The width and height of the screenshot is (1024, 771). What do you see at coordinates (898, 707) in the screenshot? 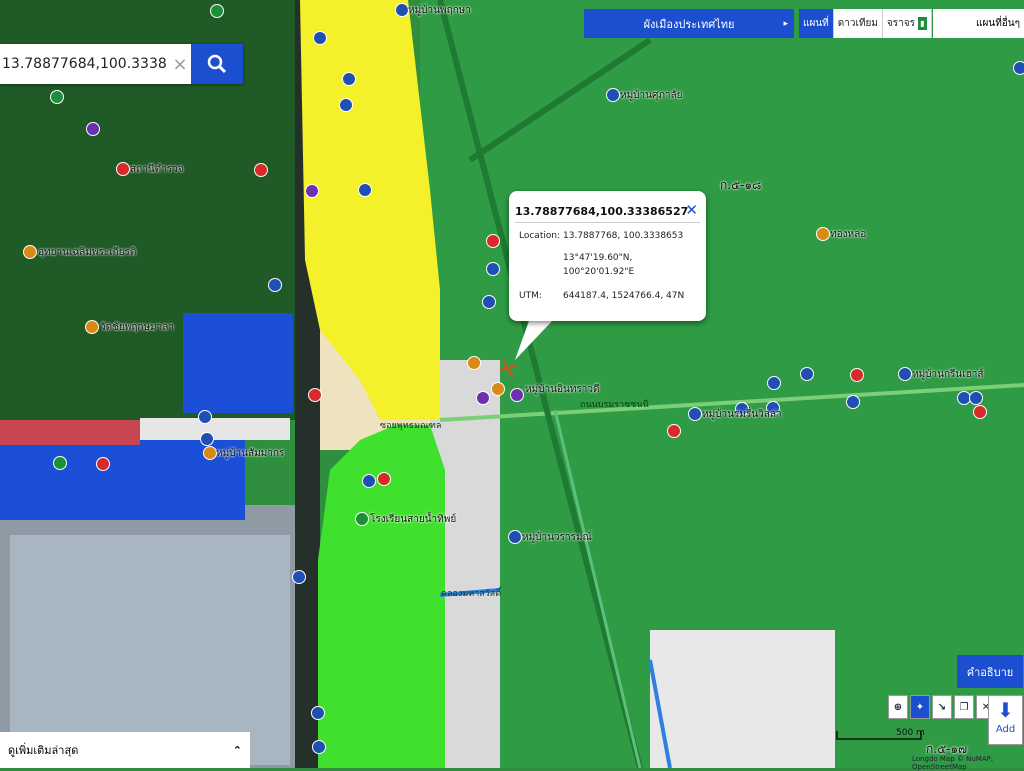
I see `zoom-level-icon: ⊕` at bounding box center [898, 707].